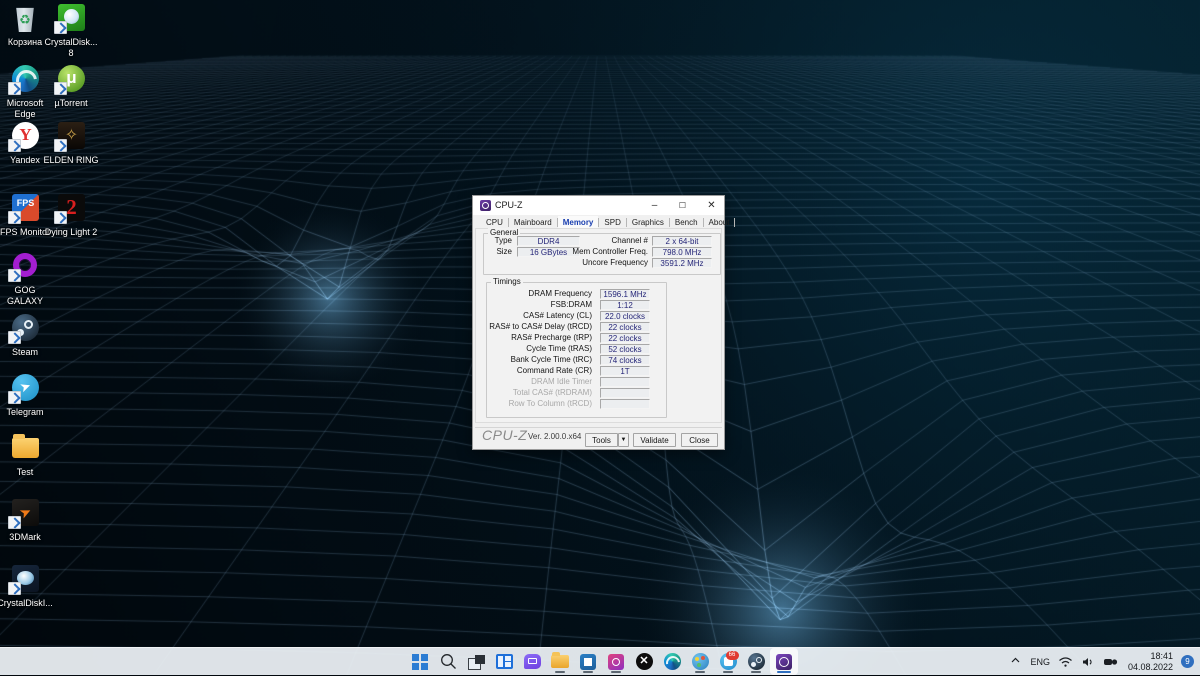 This screenshot has height=676, width=1200. What do you see at coordinates (485, 205) in the screenshot?
I see `cpuz-app-icon` at bounding box center [485, 205].